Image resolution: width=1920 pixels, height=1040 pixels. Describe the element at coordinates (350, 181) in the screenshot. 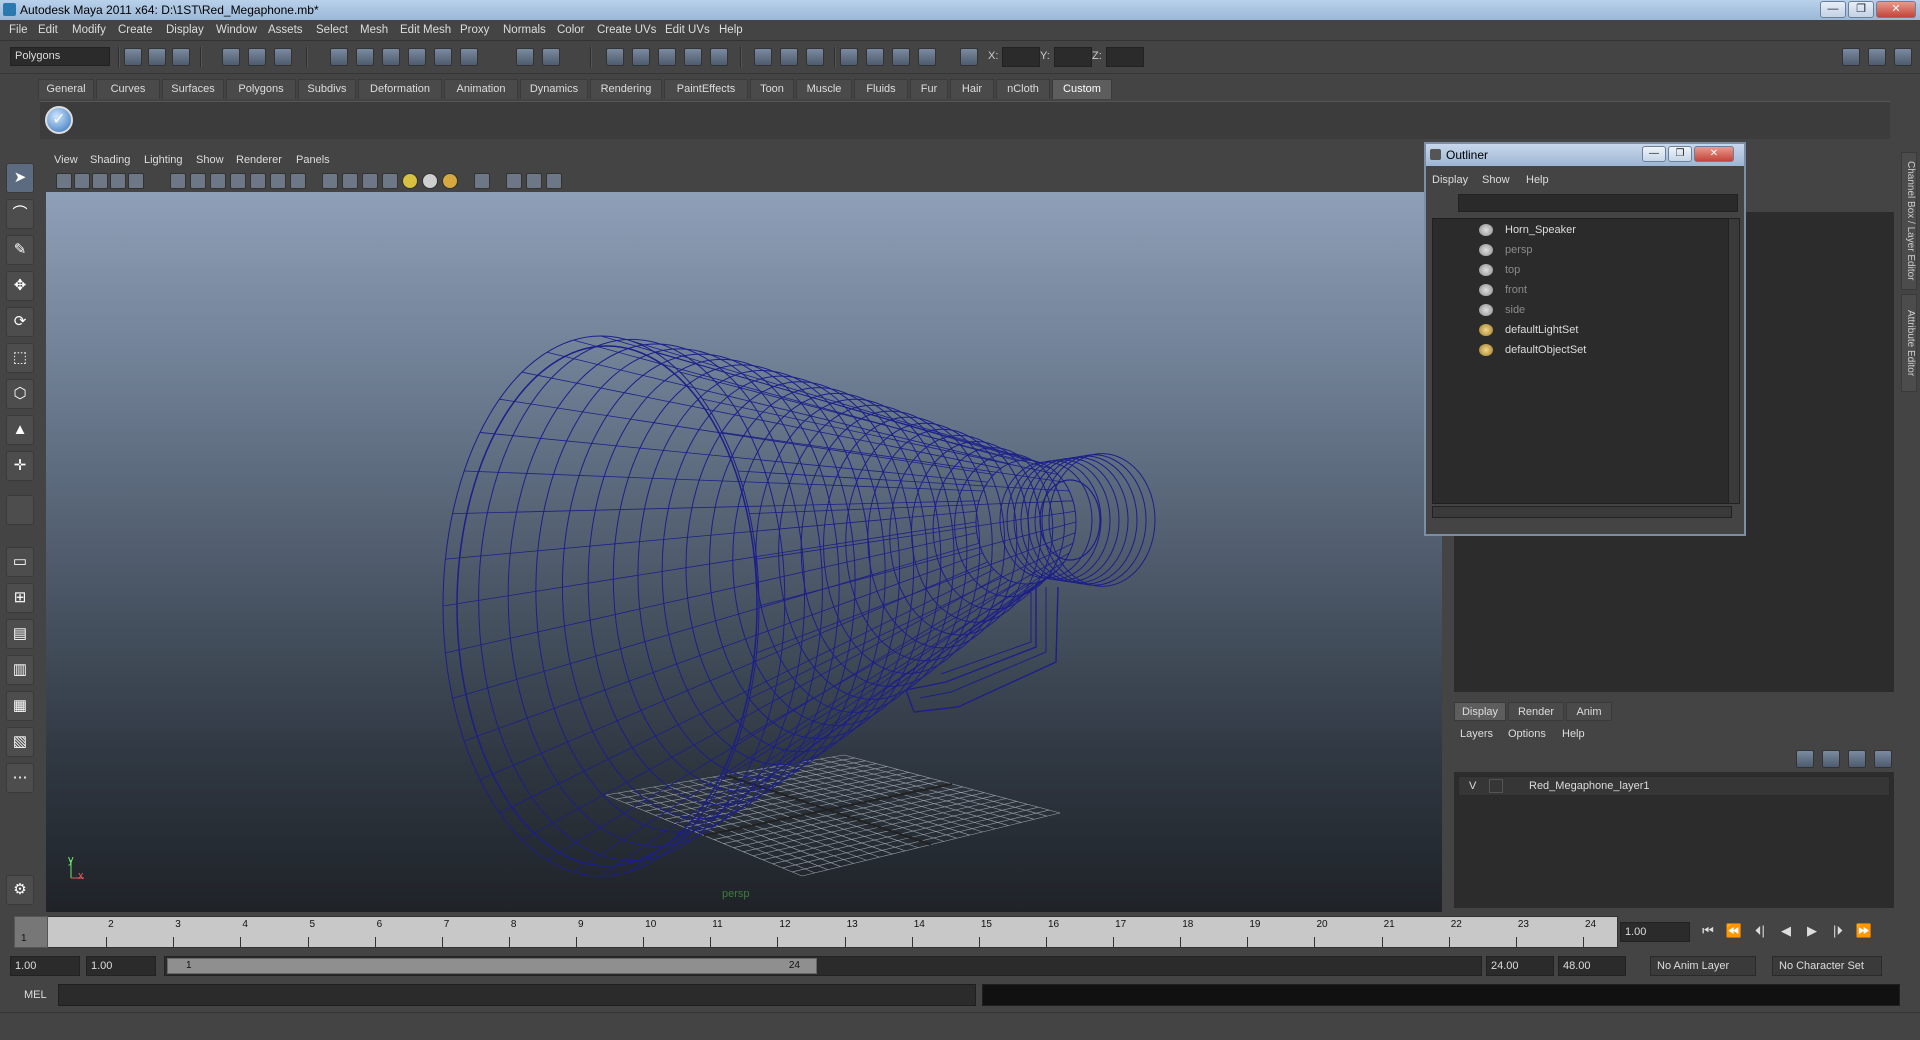

I see `smooth-shade-icon` at that location.